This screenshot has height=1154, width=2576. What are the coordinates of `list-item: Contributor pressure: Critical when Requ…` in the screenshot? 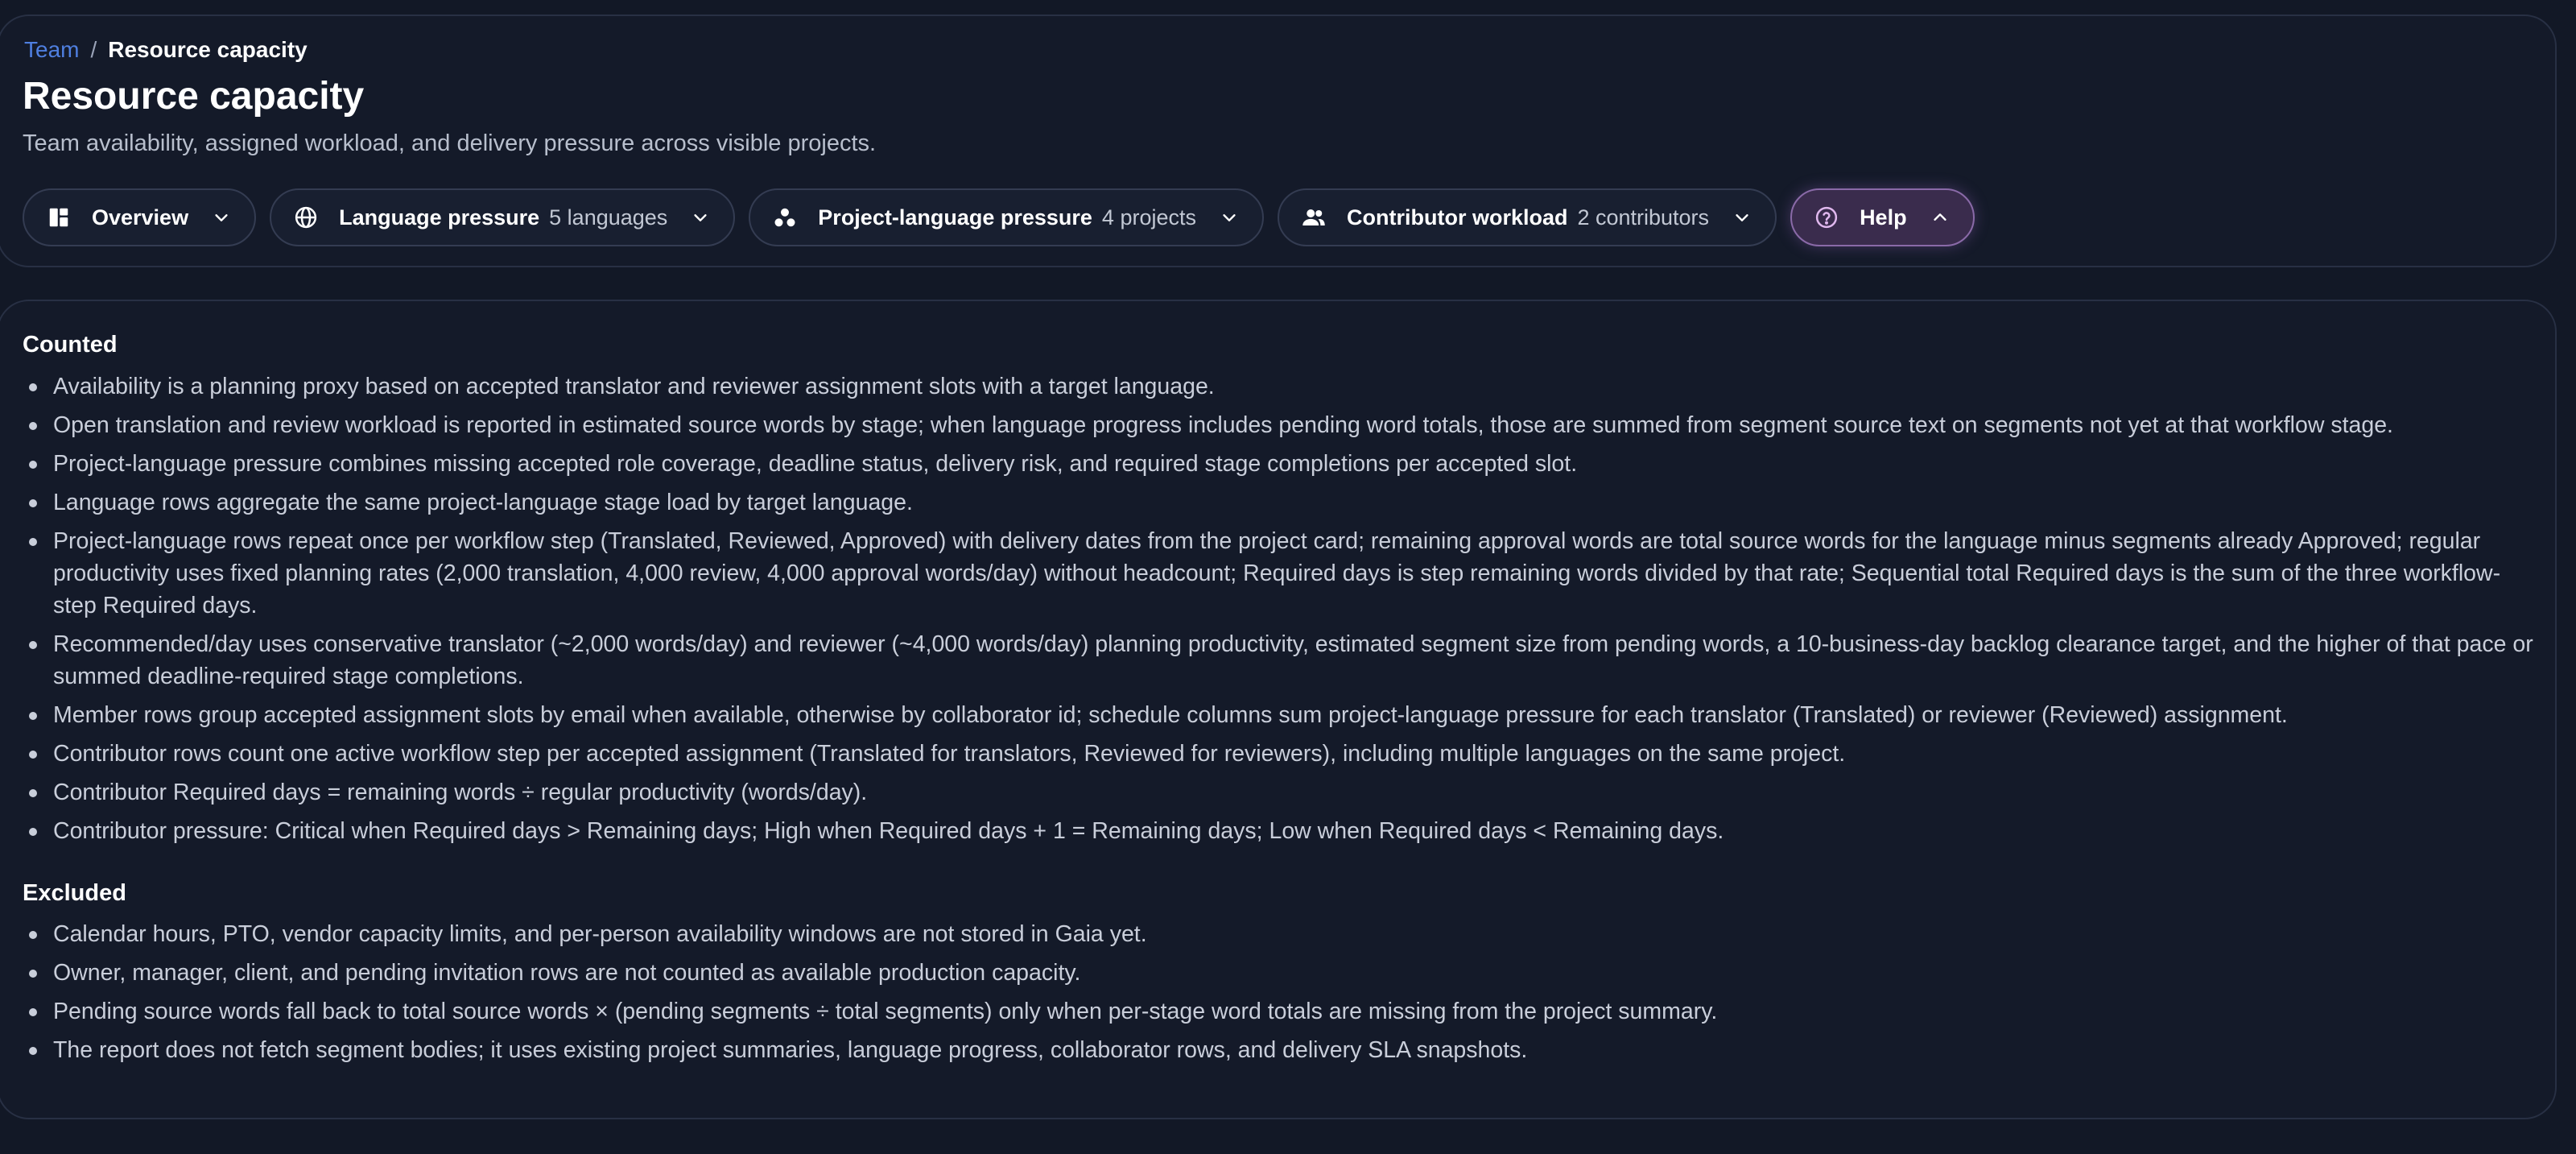 It's located at (1278, 831).